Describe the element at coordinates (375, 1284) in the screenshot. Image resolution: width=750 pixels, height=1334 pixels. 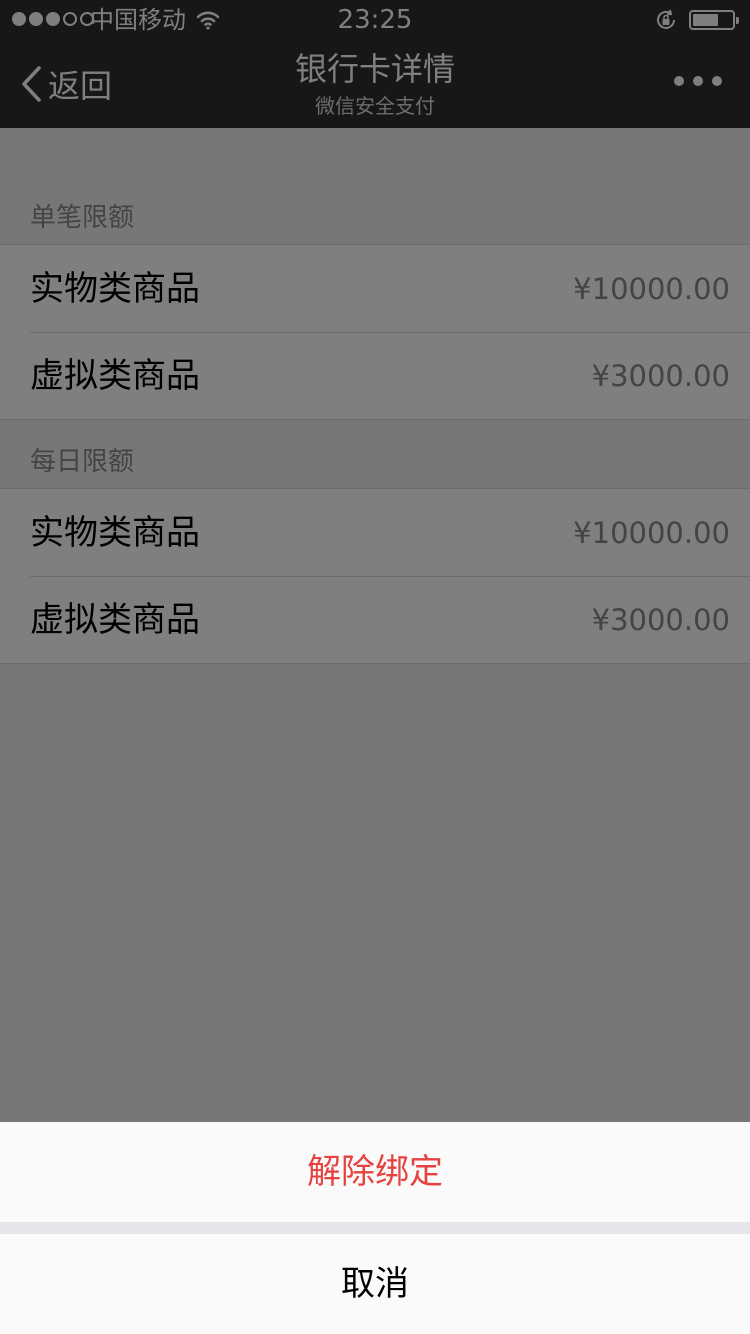
I see `cancel-button: 取消` at that location.